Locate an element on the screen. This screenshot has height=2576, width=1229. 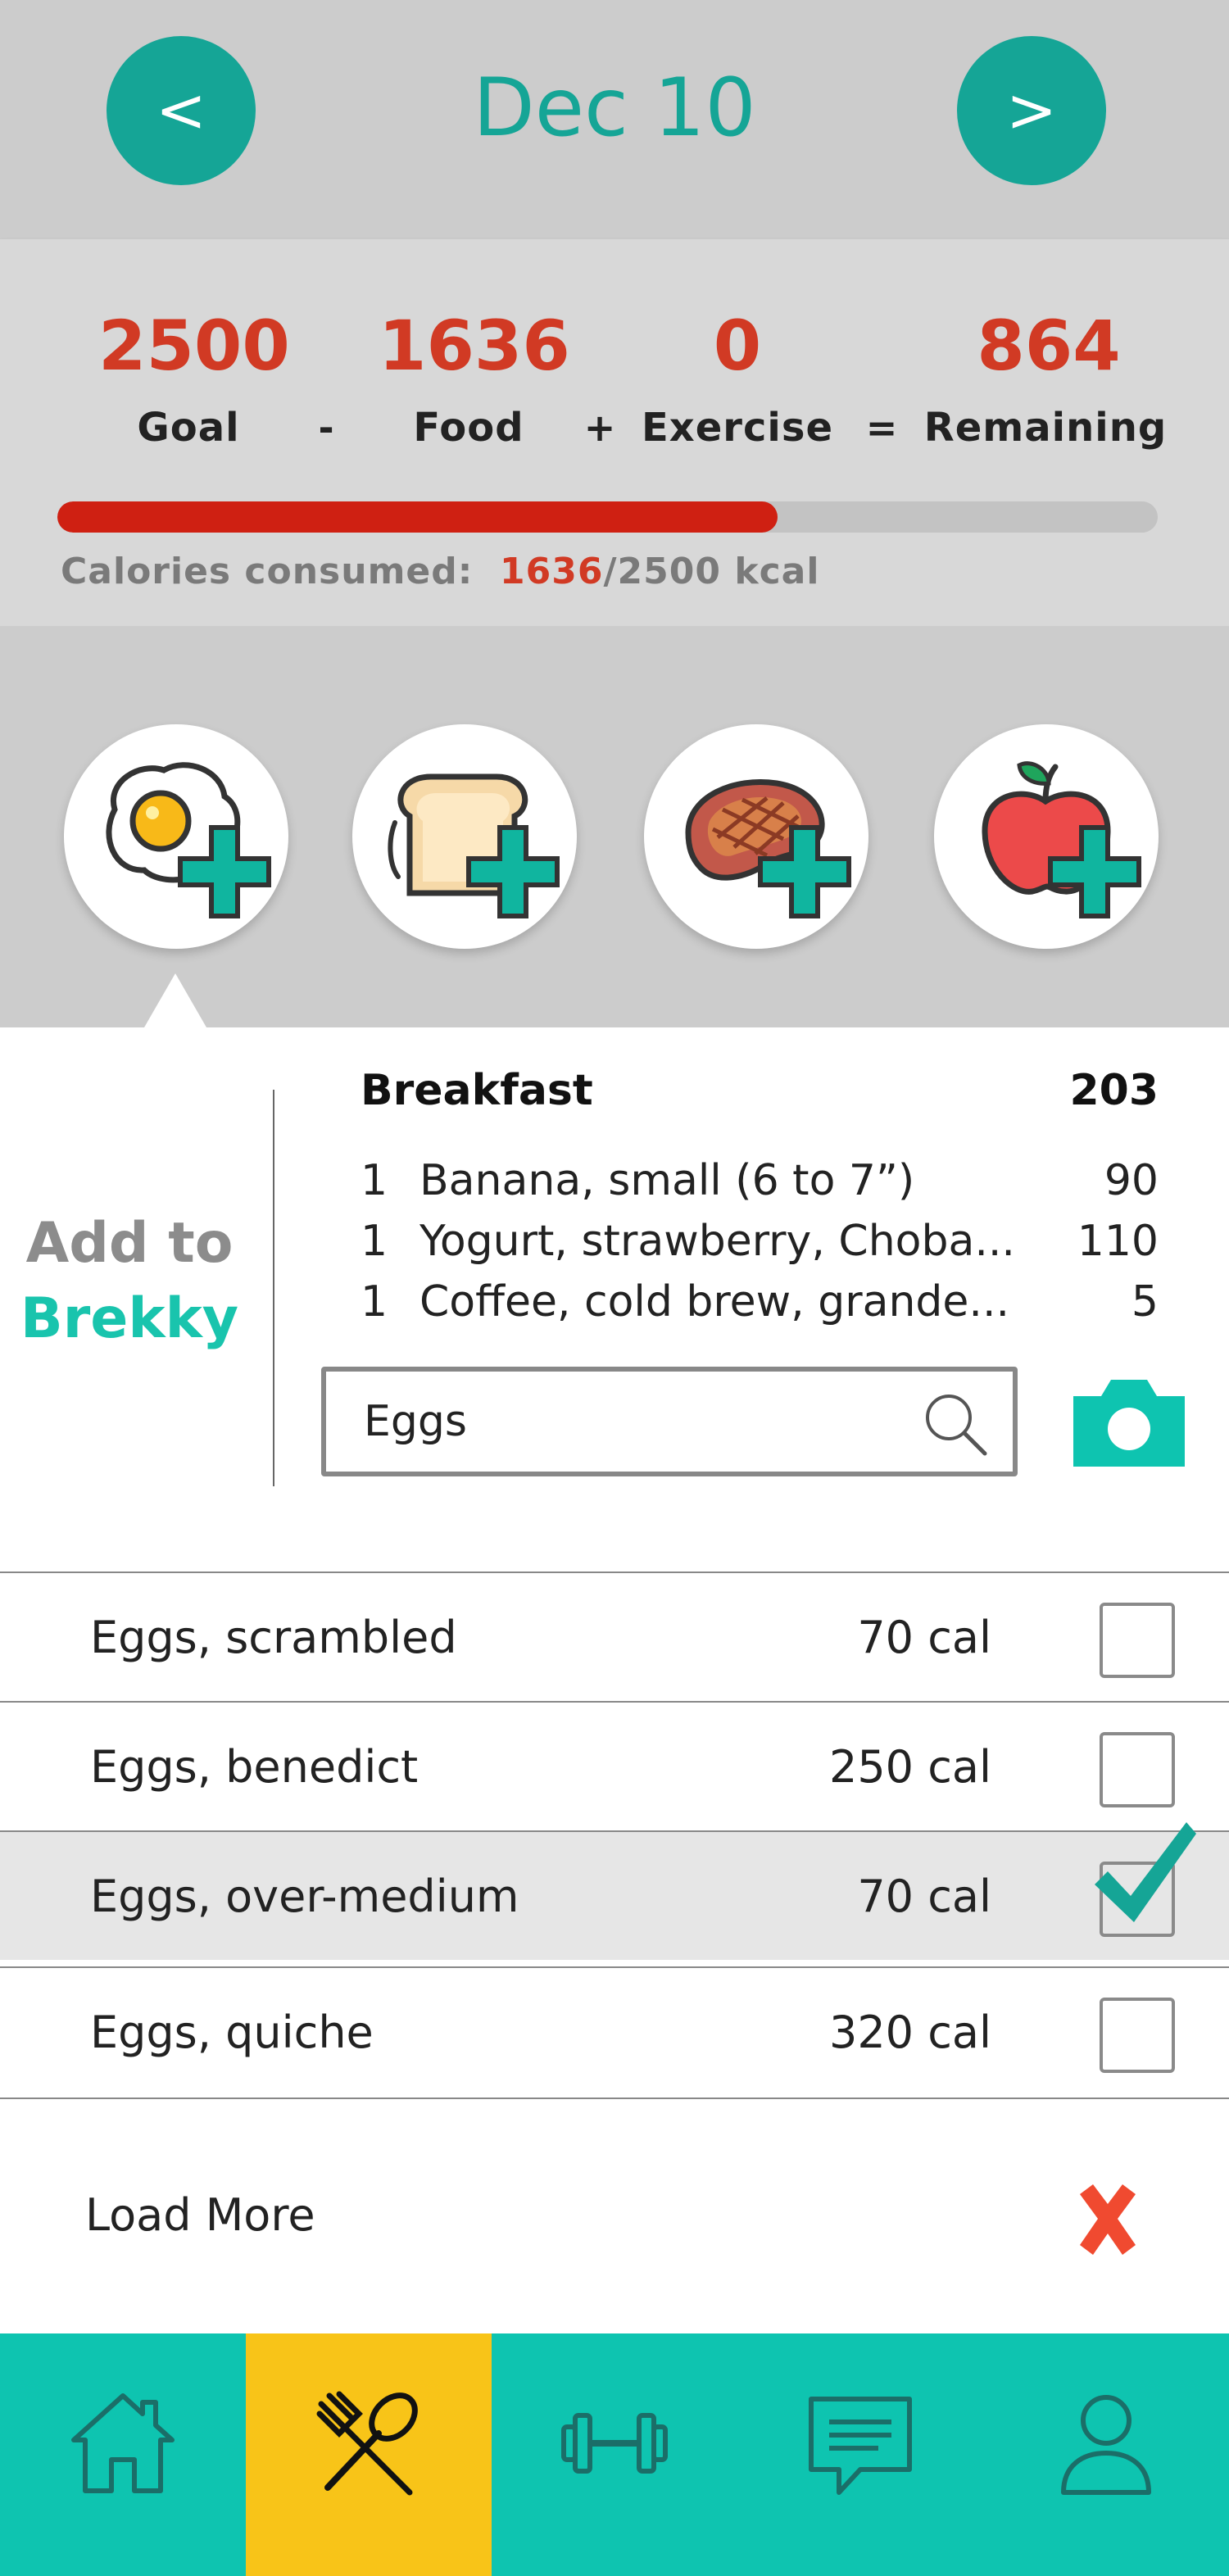
result-name: Eggs, over-medium is located at coordinates (304, 1896).